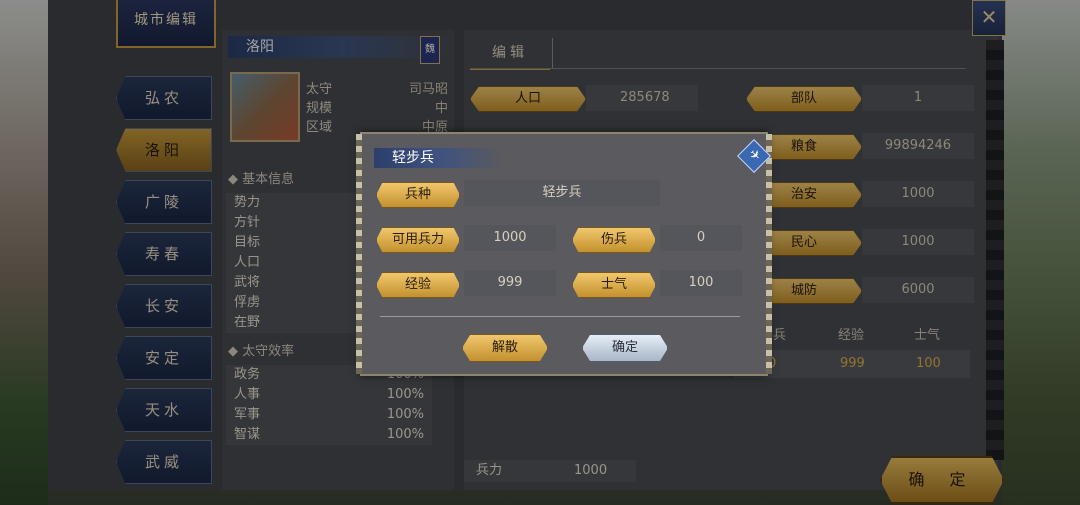  Describe the element at coordinates (769, 254) in the screenshot. I see `dialog-edge-right` at that location.